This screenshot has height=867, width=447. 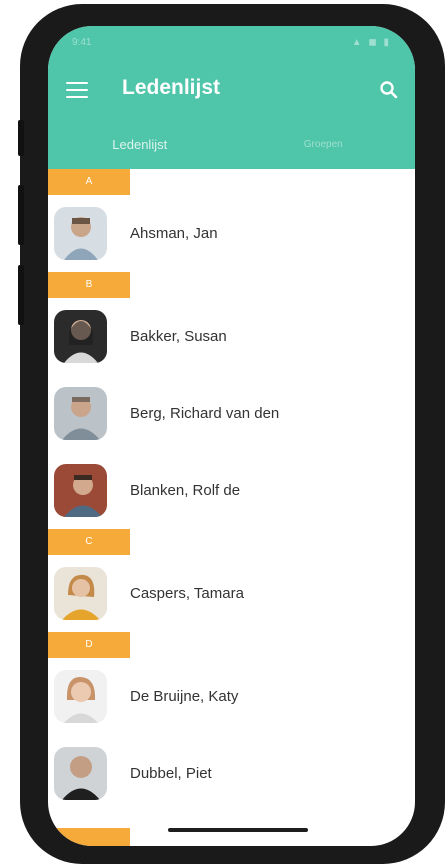 What do you see at coordinates (89, 542) in the screenshot?
I see `section-header-c: C` at bounding box center [89, 542].